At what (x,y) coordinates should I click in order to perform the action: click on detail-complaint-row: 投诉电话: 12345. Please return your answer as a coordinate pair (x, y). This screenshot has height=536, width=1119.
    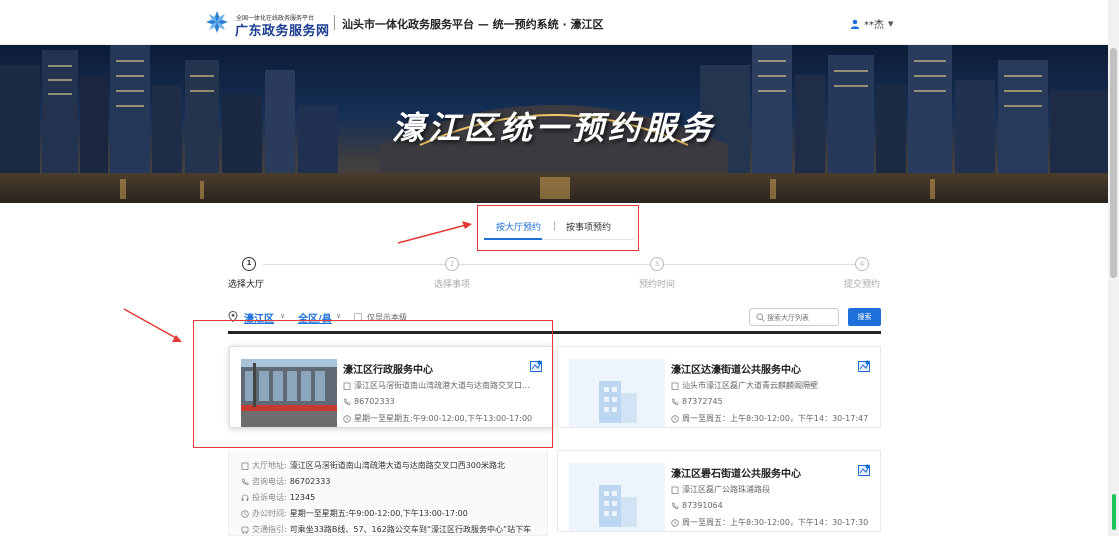
    Looking at the image, I should click on (278, 497).